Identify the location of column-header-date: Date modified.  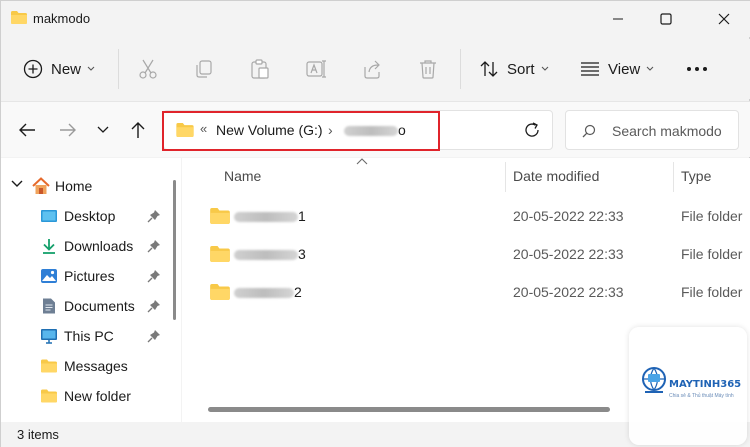
(556, 176).